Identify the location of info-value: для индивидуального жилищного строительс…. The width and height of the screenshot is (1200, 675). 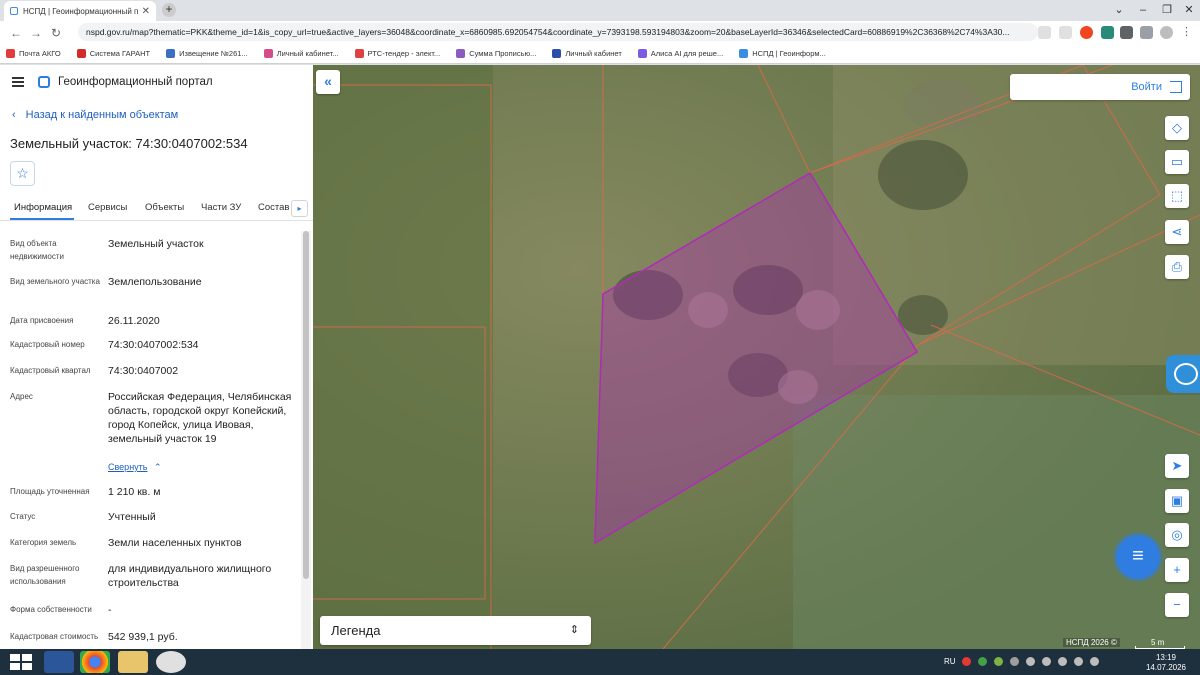
(190, 576).